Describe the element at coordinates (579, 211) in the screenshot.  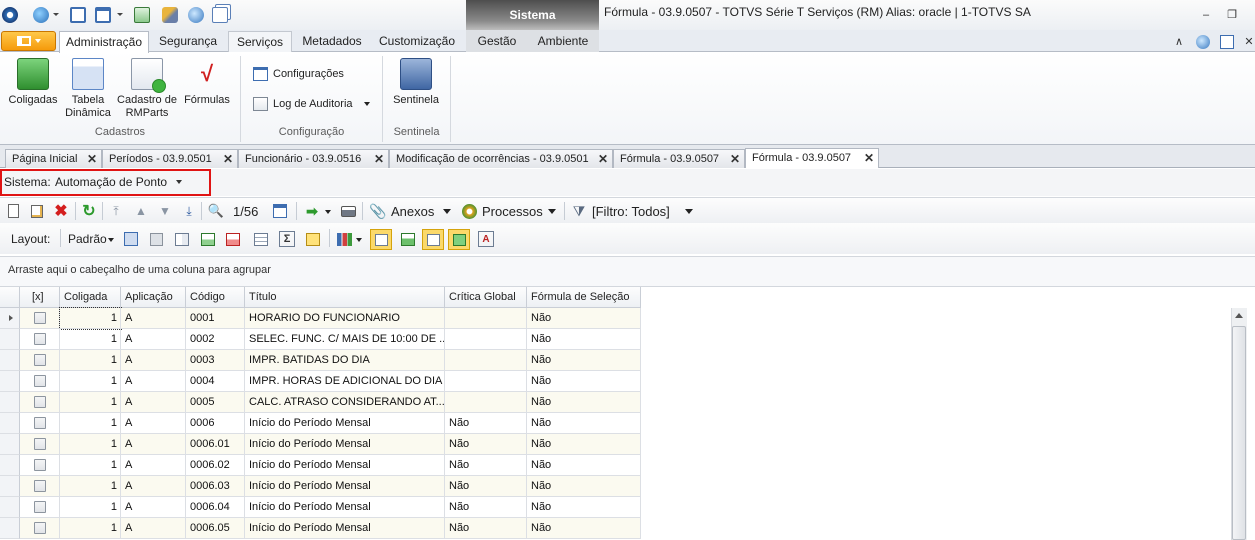
I see `filter-icon: ⧩` at that location.